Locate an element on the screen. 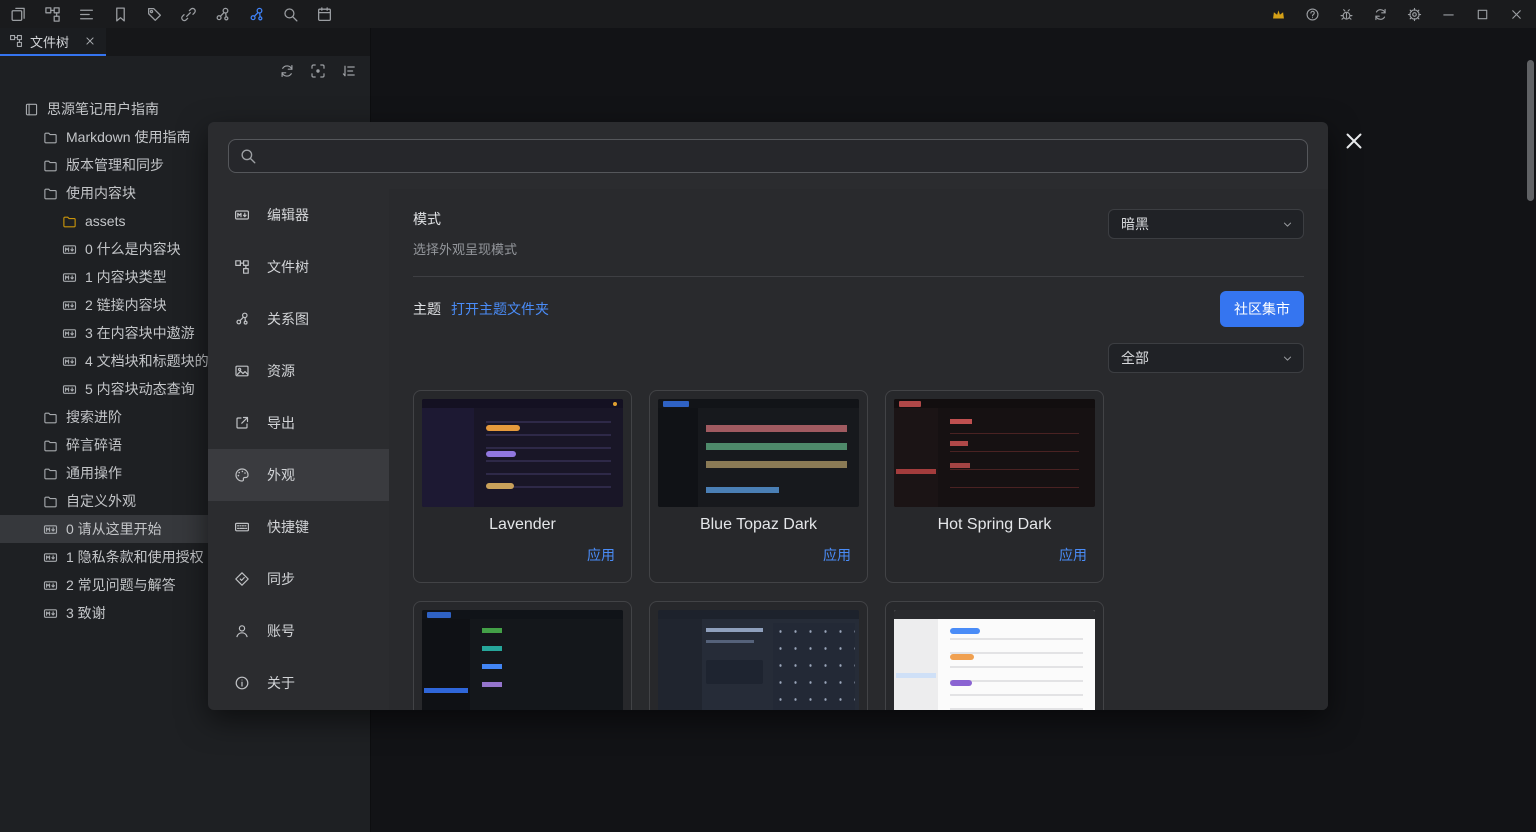  graph-local-button is located at coordinates (256, 14).